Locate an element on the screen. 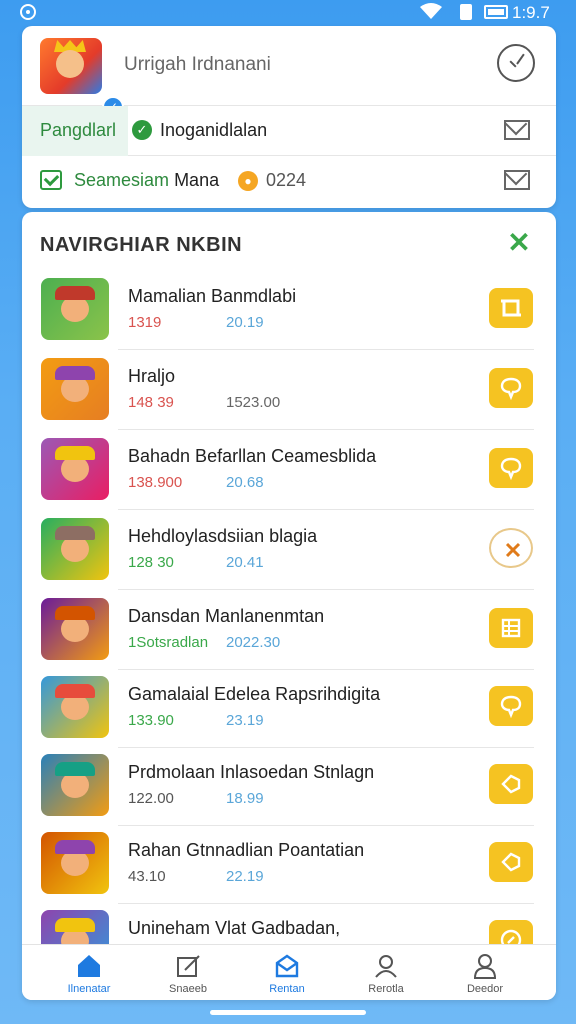 The image size is (576, 1024). game-stat-secondary: 18.99 is located at coordinates (245, 798).